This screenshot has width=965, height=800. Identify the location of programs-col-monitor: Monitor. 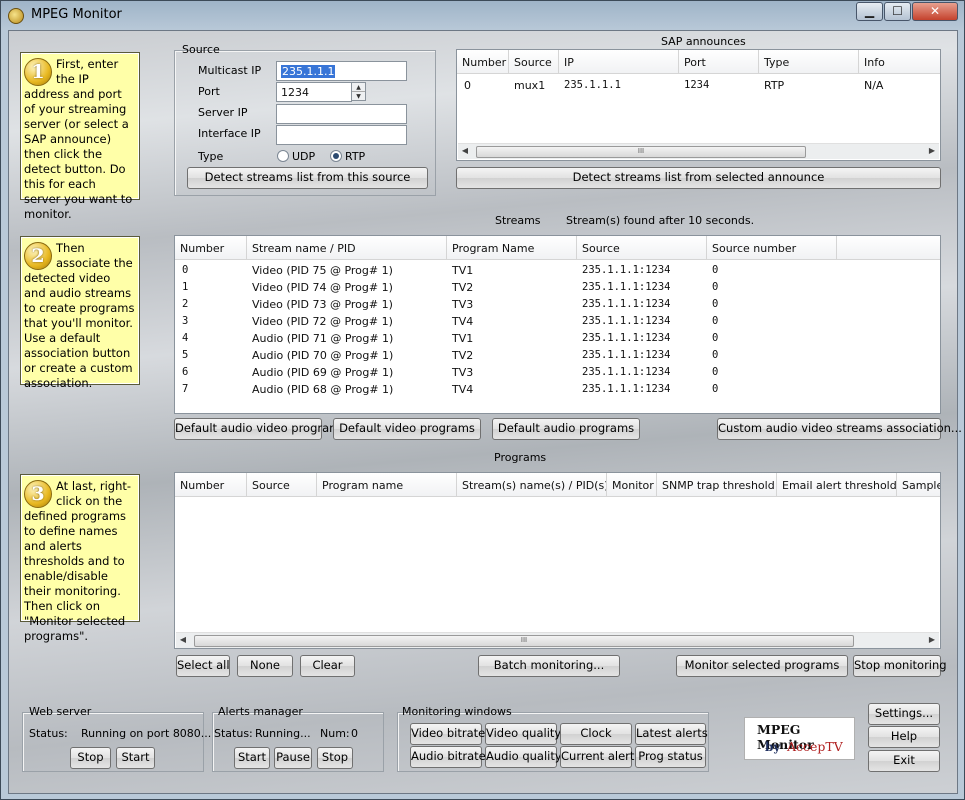
(632, 485).